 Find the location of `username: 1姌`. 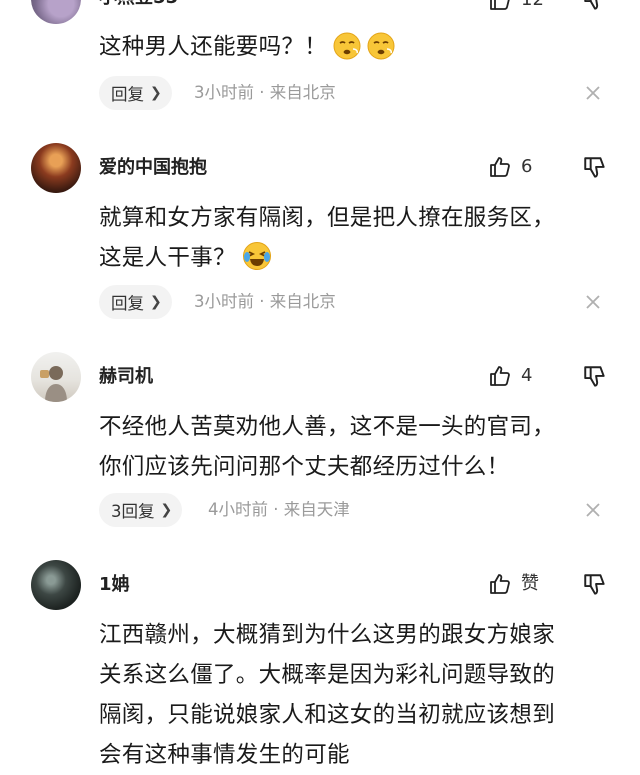

username: 1姌 is located at coordinates (114, 585).